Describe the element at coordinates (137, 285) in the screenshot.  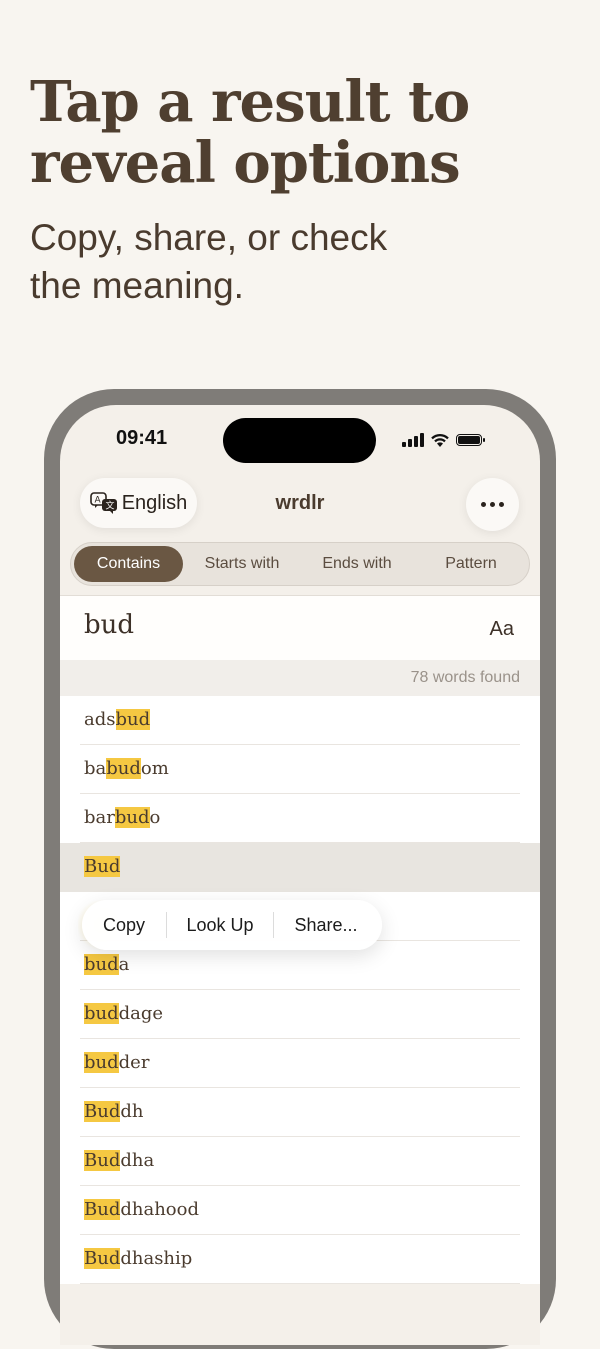
I see `subline-line-2: the meaning.` at that location.